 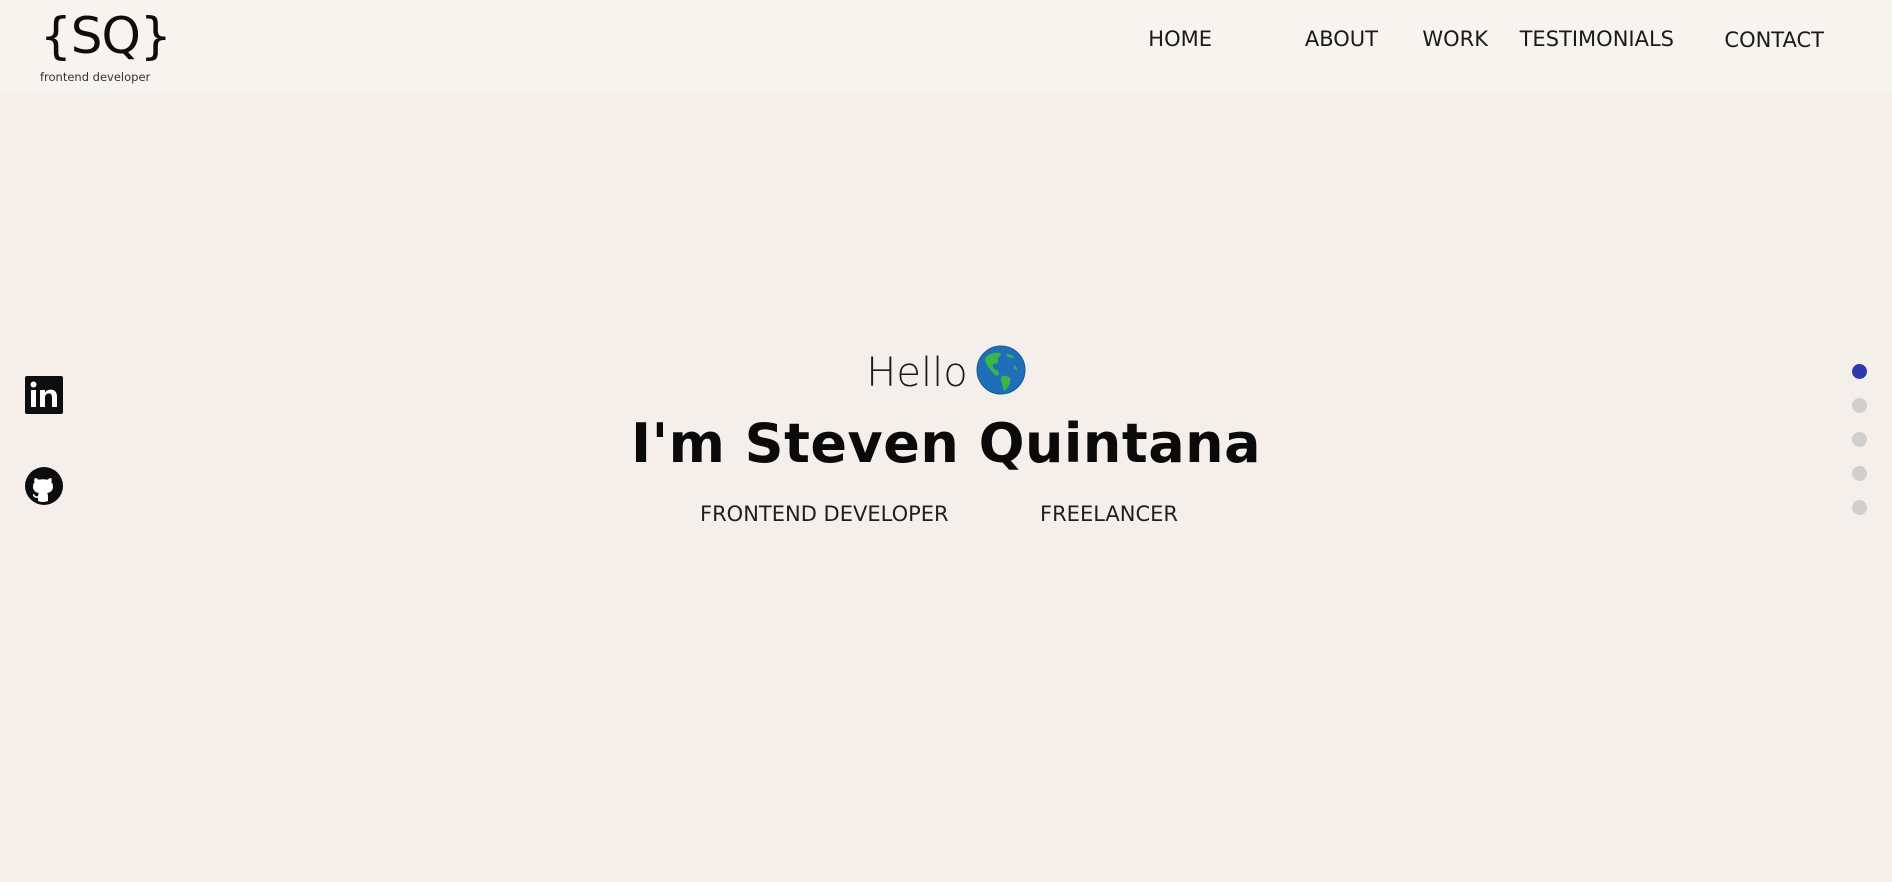 What do you see at coordinates (917, 373) in the screenshot?
I see `hero-greeting: Hello` at bounding box center [917, 373].